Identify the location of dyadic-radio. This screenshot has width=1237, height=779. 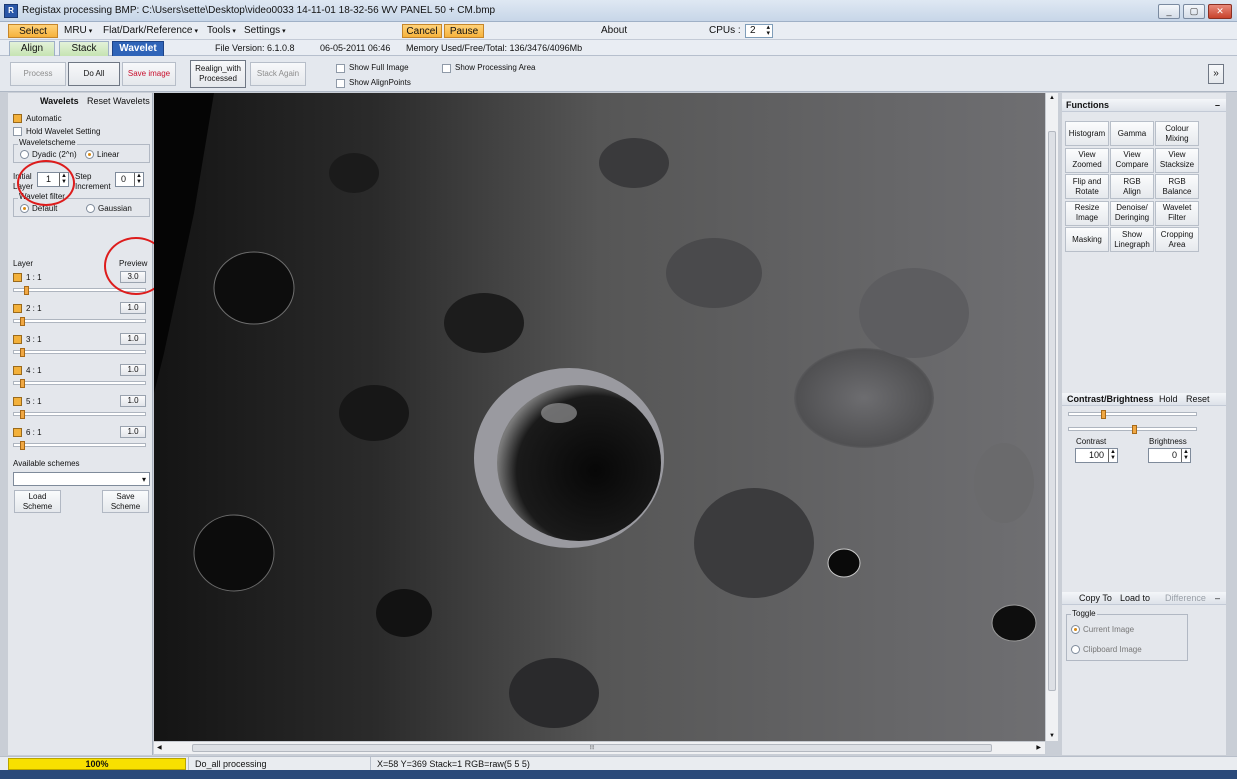
(24, 154).